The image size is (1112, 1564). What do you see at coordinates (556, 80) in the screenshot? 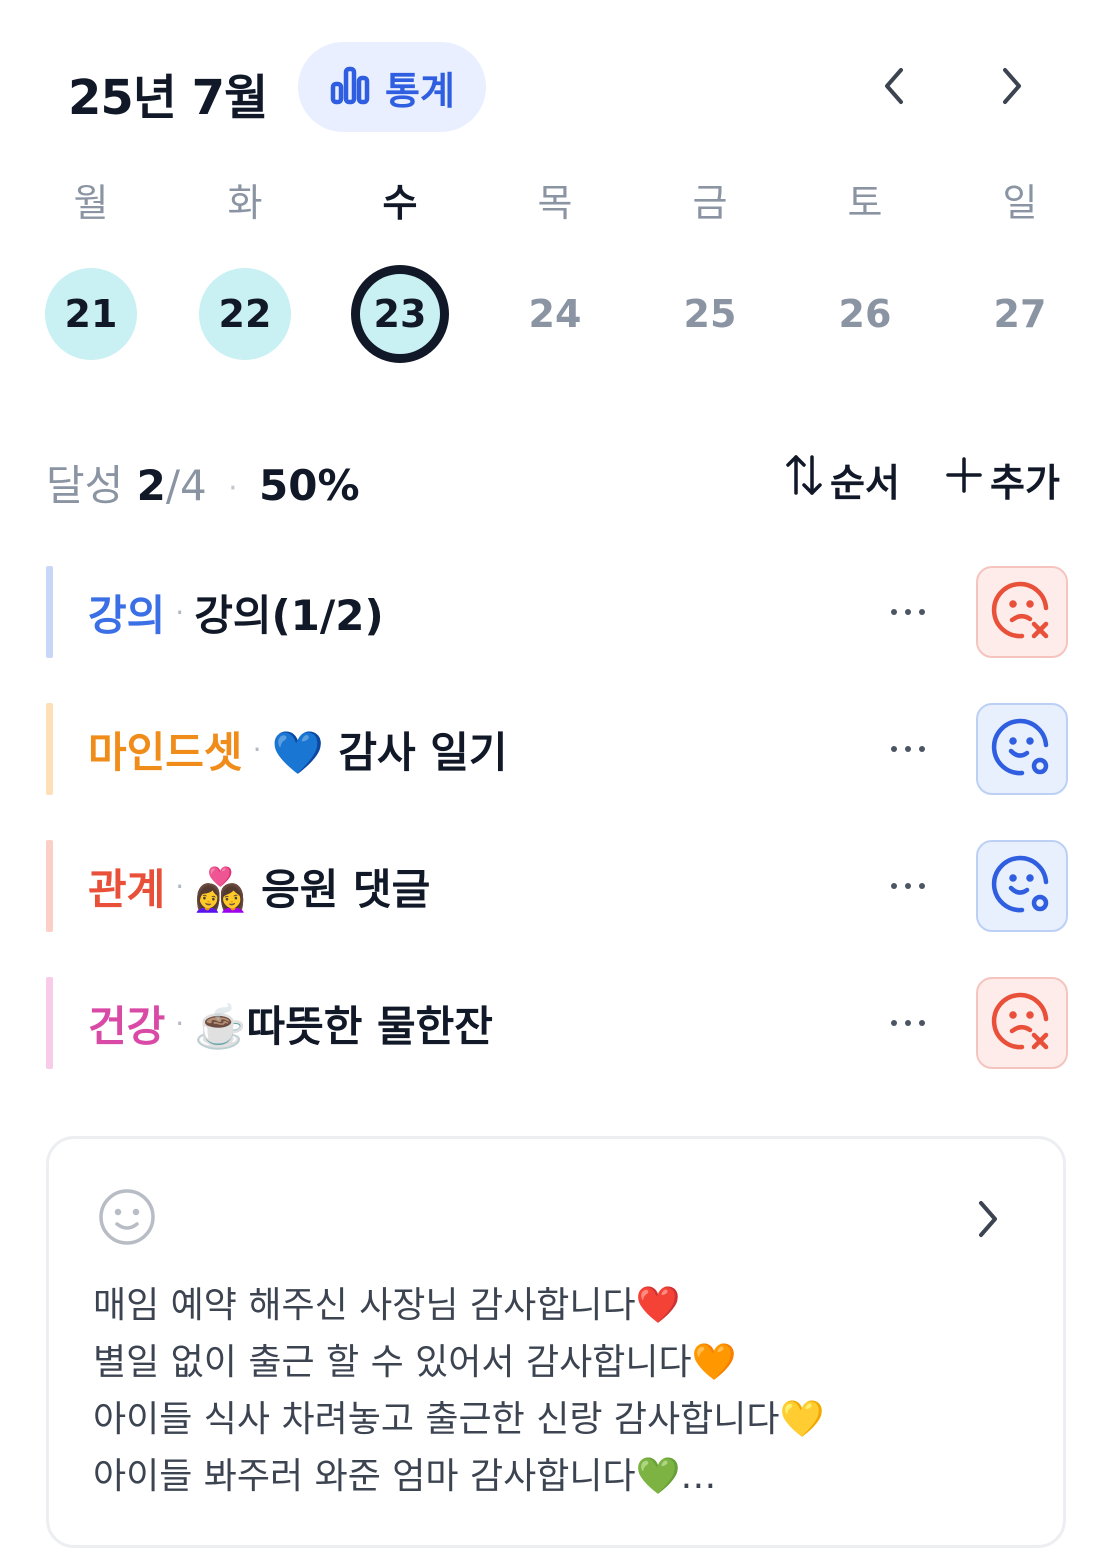
I see `header: 25년 7월 통계` at bounding box center [556, 80].